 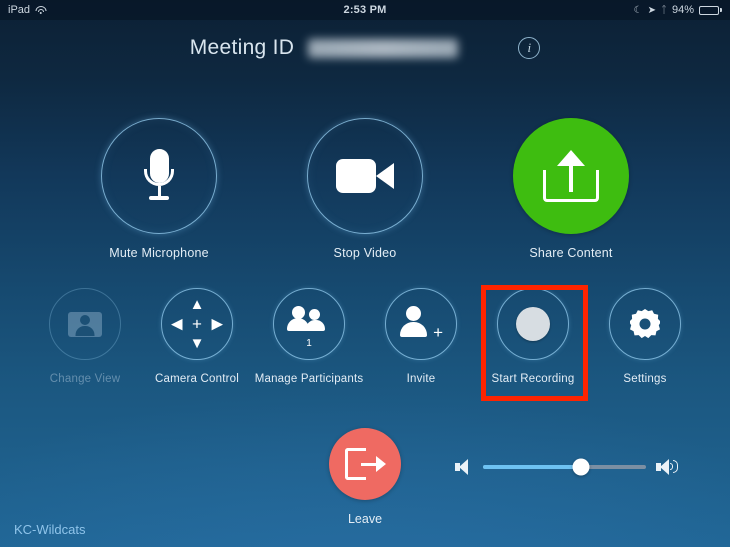 What do you see at coordinates (309, 343) in the screenshot?
I see `participant-count-badge: 1` at bounding box center [309, 343].